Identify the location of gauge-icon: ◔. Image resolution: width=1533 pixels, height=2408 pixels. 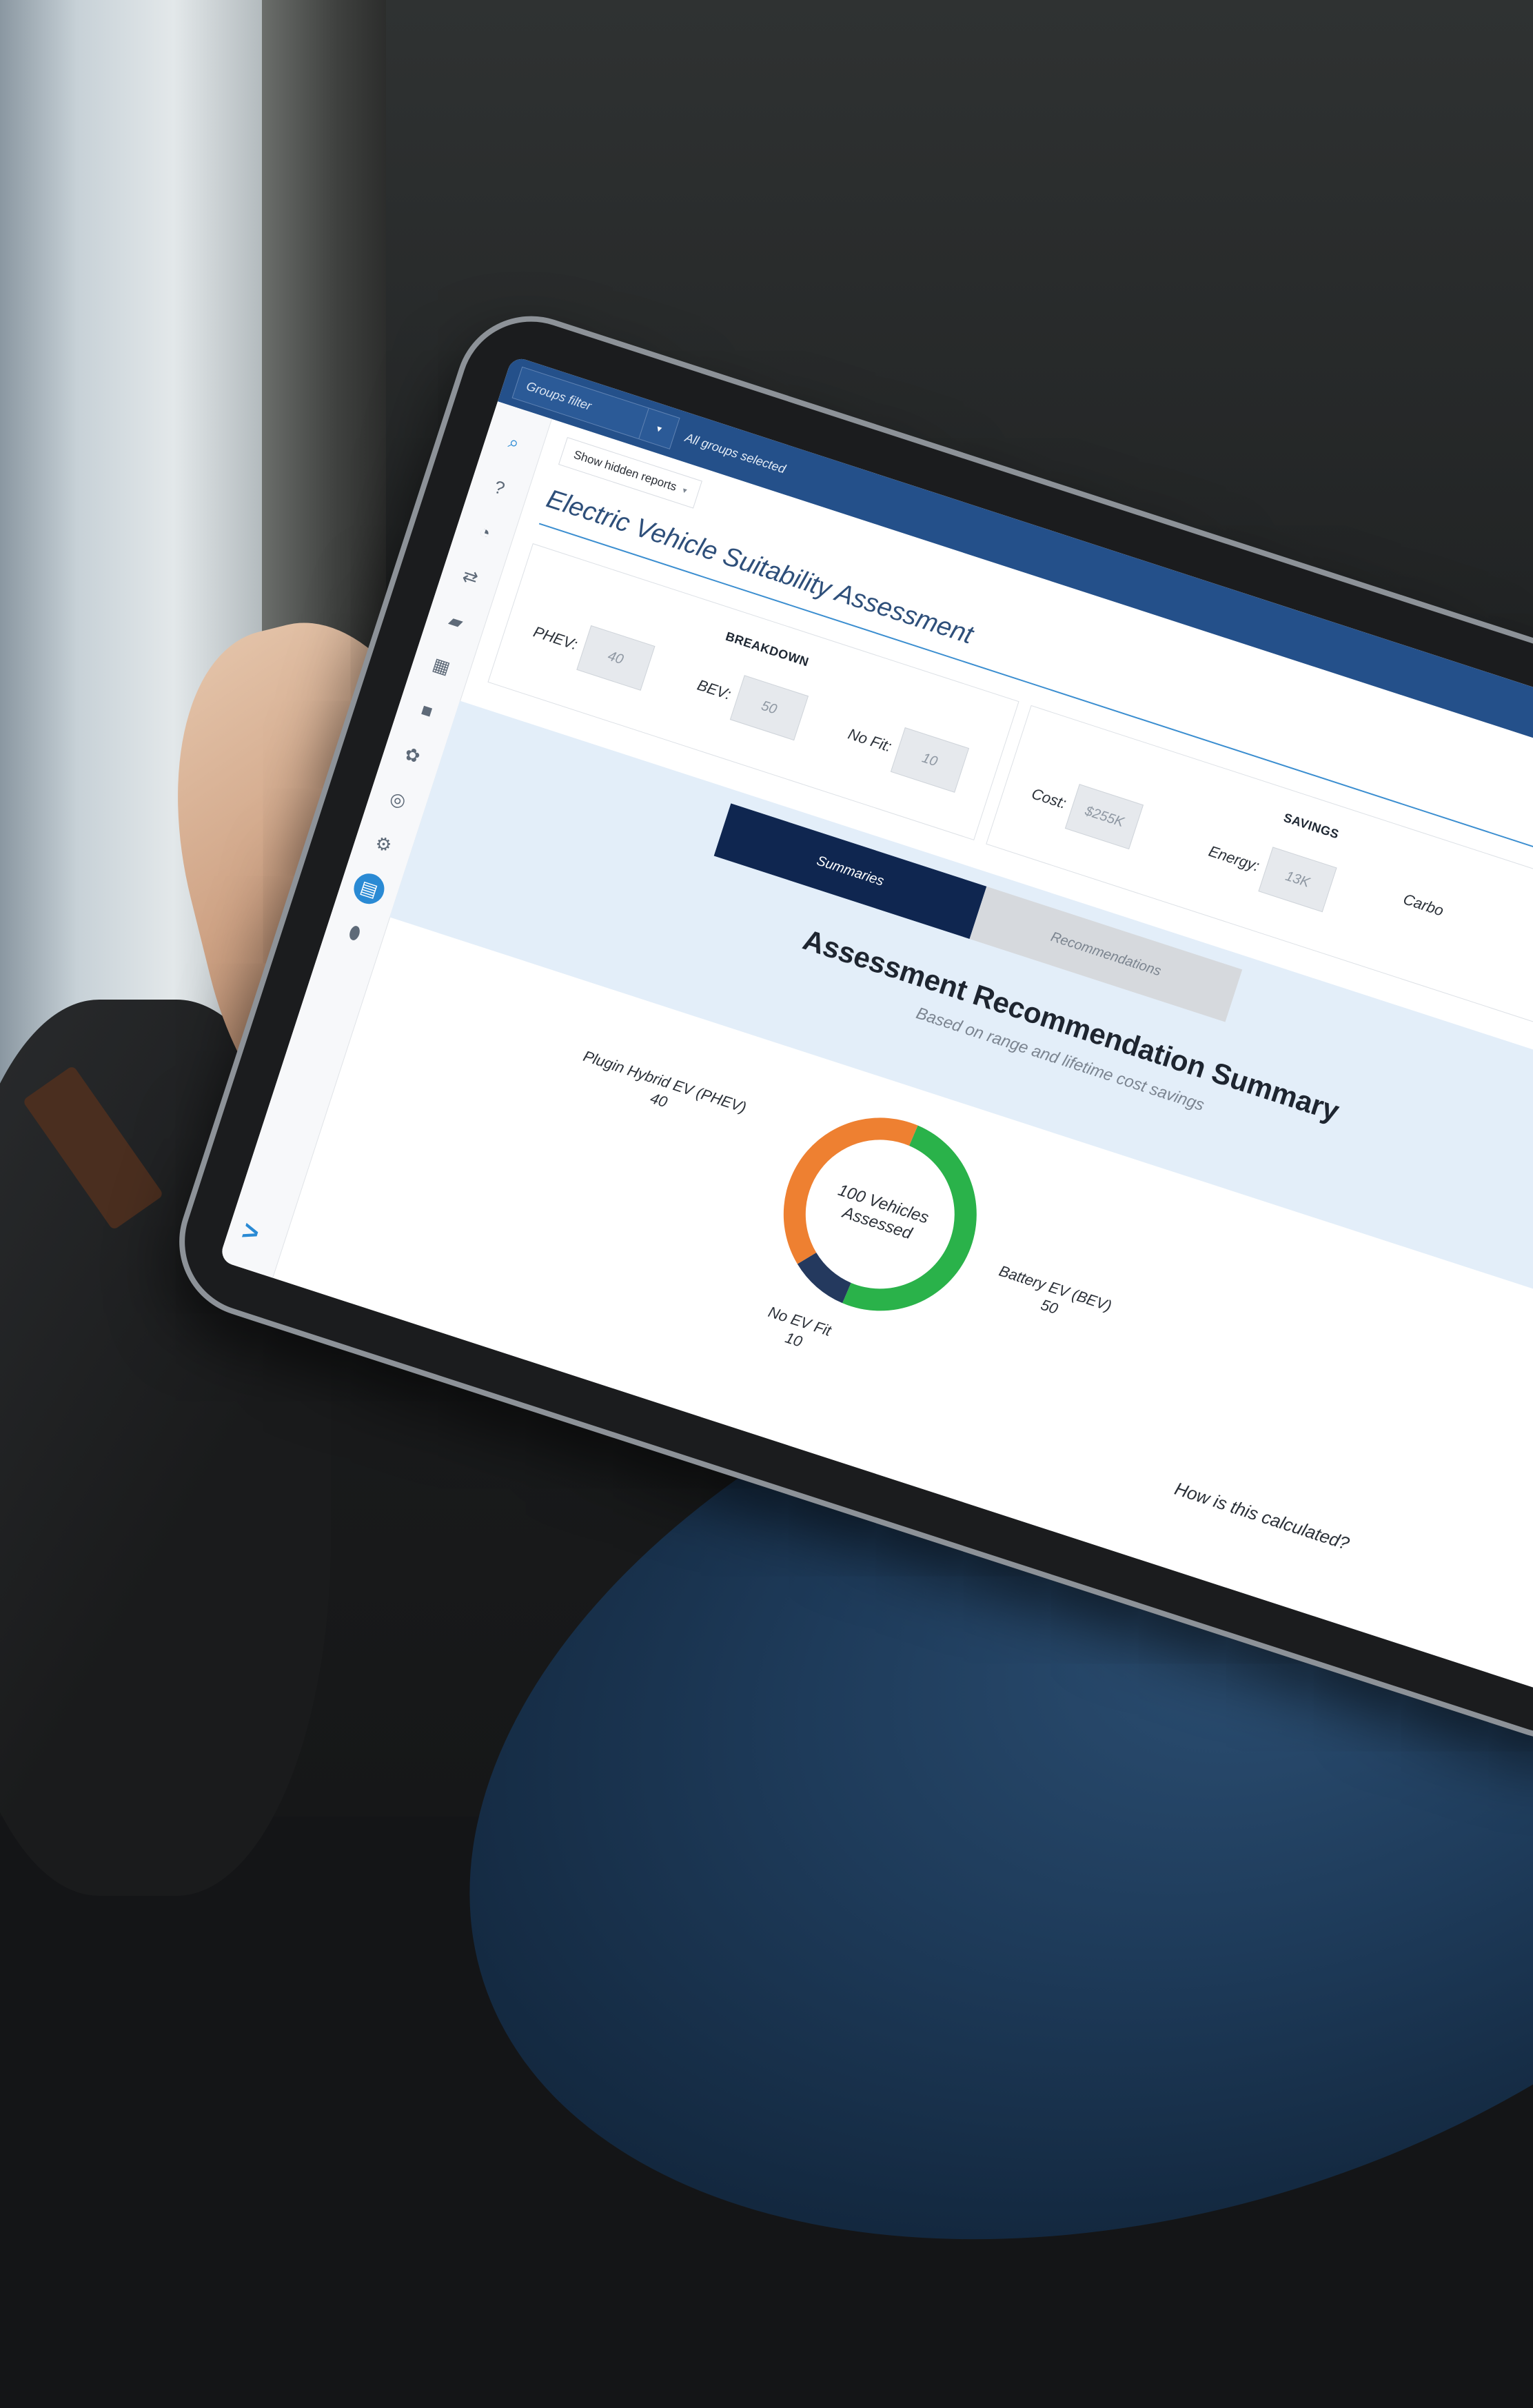
(485, 532).